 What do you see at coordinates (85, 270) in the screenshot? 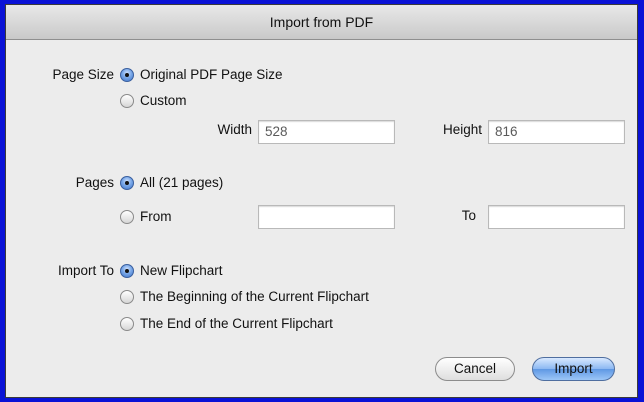
I see `import-to-label: Import To` at bounding box center [85, 270].